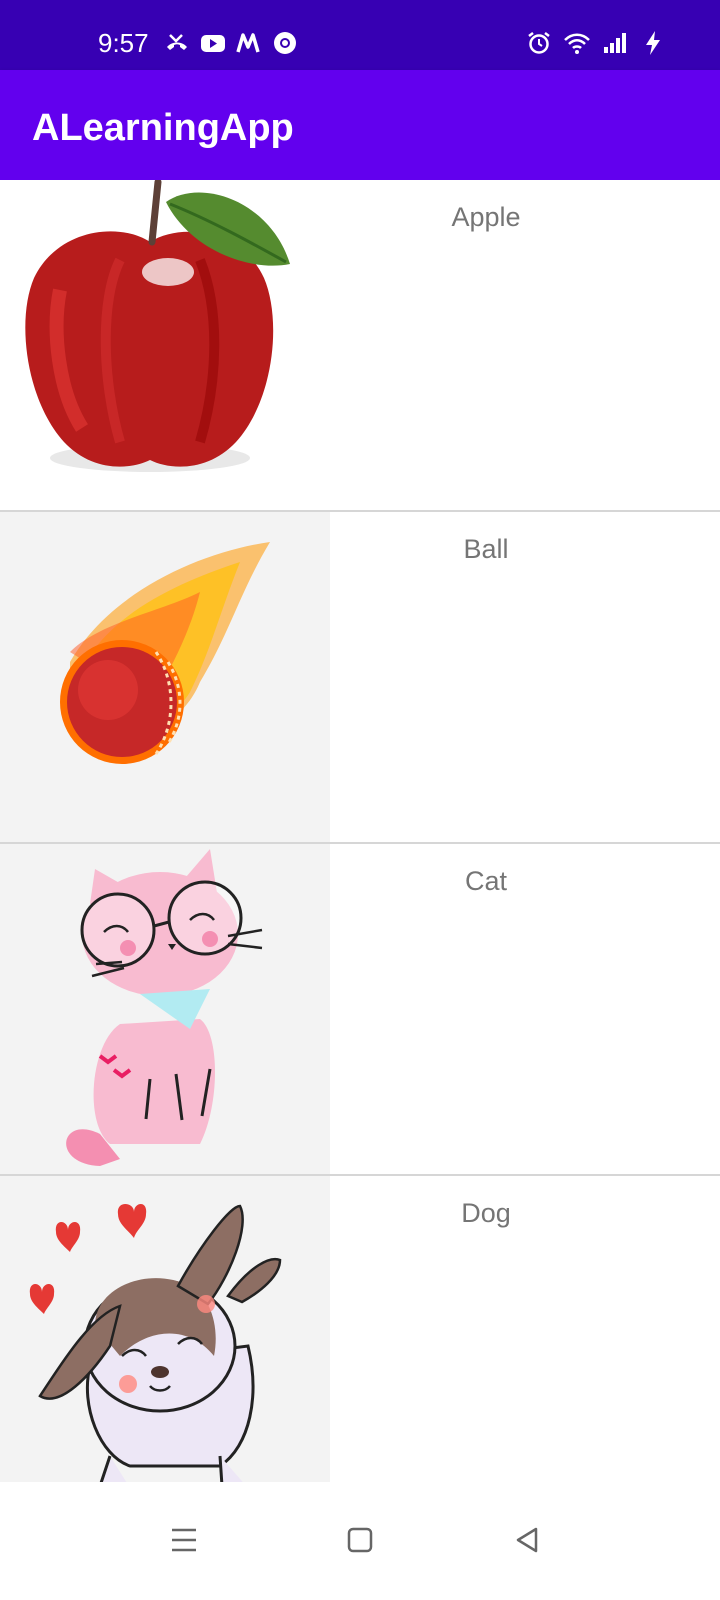 The height and width of the screenshot is (1600, 720). I want to click on home-icon, so click(360, 1540).